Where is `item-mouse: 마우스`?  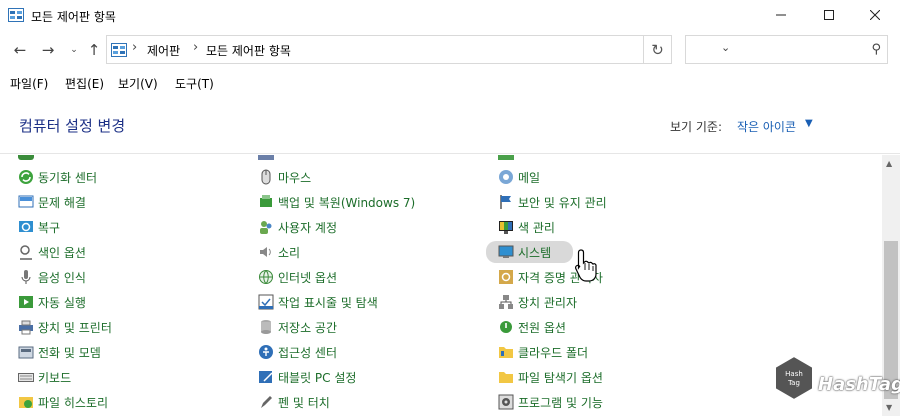
item-mouse: 마우스 is located at coordinates (284, 177).